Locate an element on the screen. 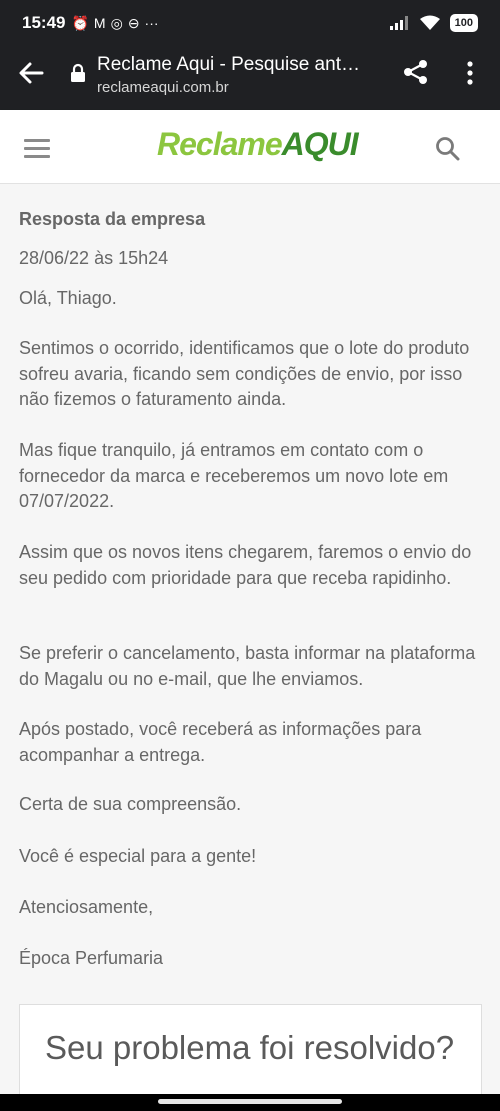 Image resolution: width=500 pixels, height=1111 pixels. reply-company-name: Época Perfumaria is located at coordinates (91, 958).